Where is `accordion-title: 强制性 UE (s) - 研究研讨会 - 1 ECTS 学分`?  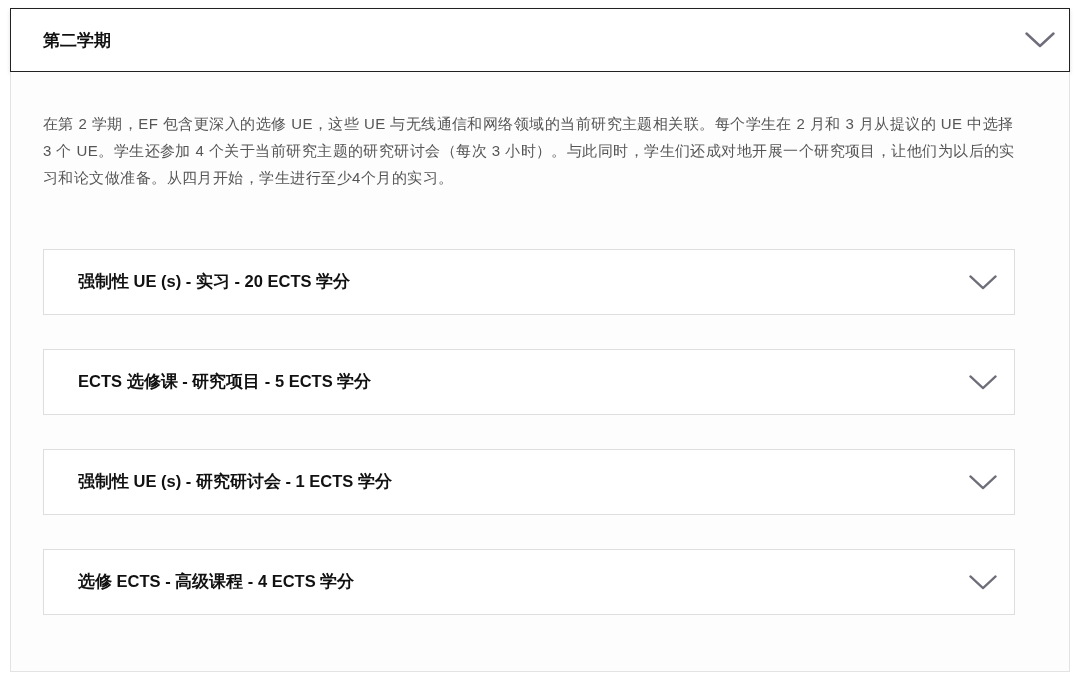 accordion-title: 强制性 UE (s) - 研究研讨会 - 1 ECTS 学分 is located at coordinates (235, 481).